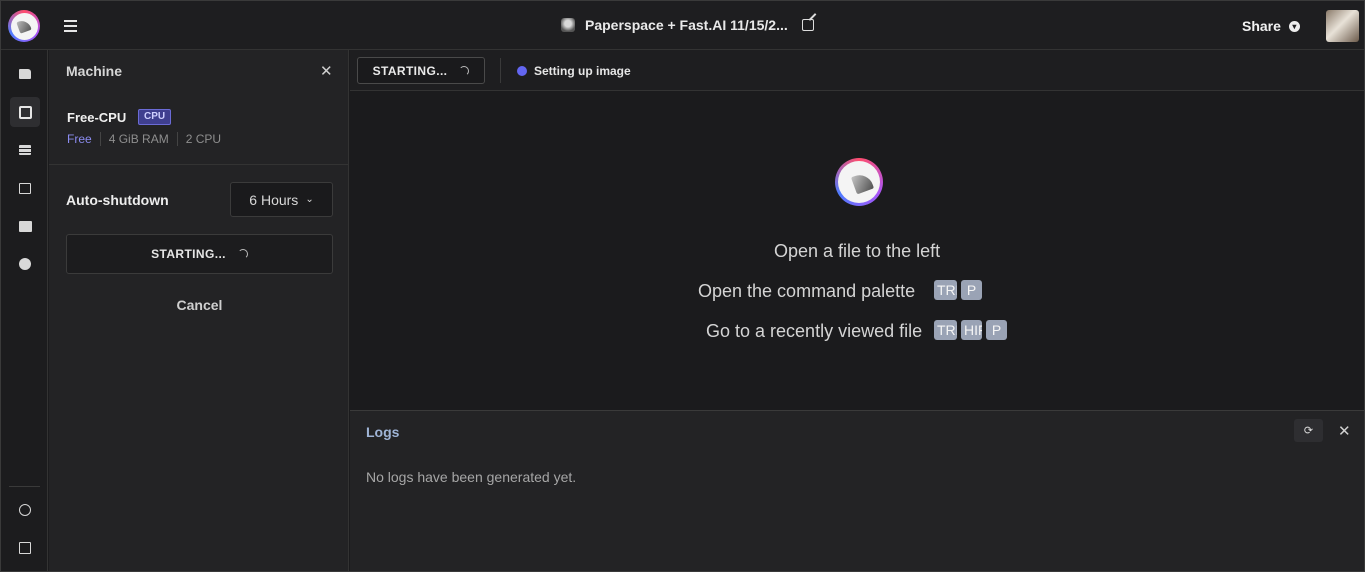  I want to click on edit-icon, so click(807, 25).